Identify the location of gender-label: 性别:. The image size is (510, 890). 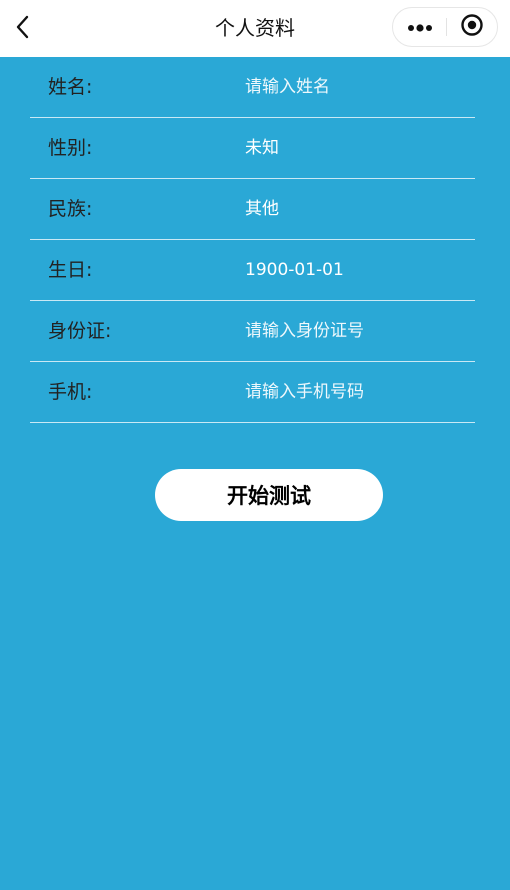
(70, 148).